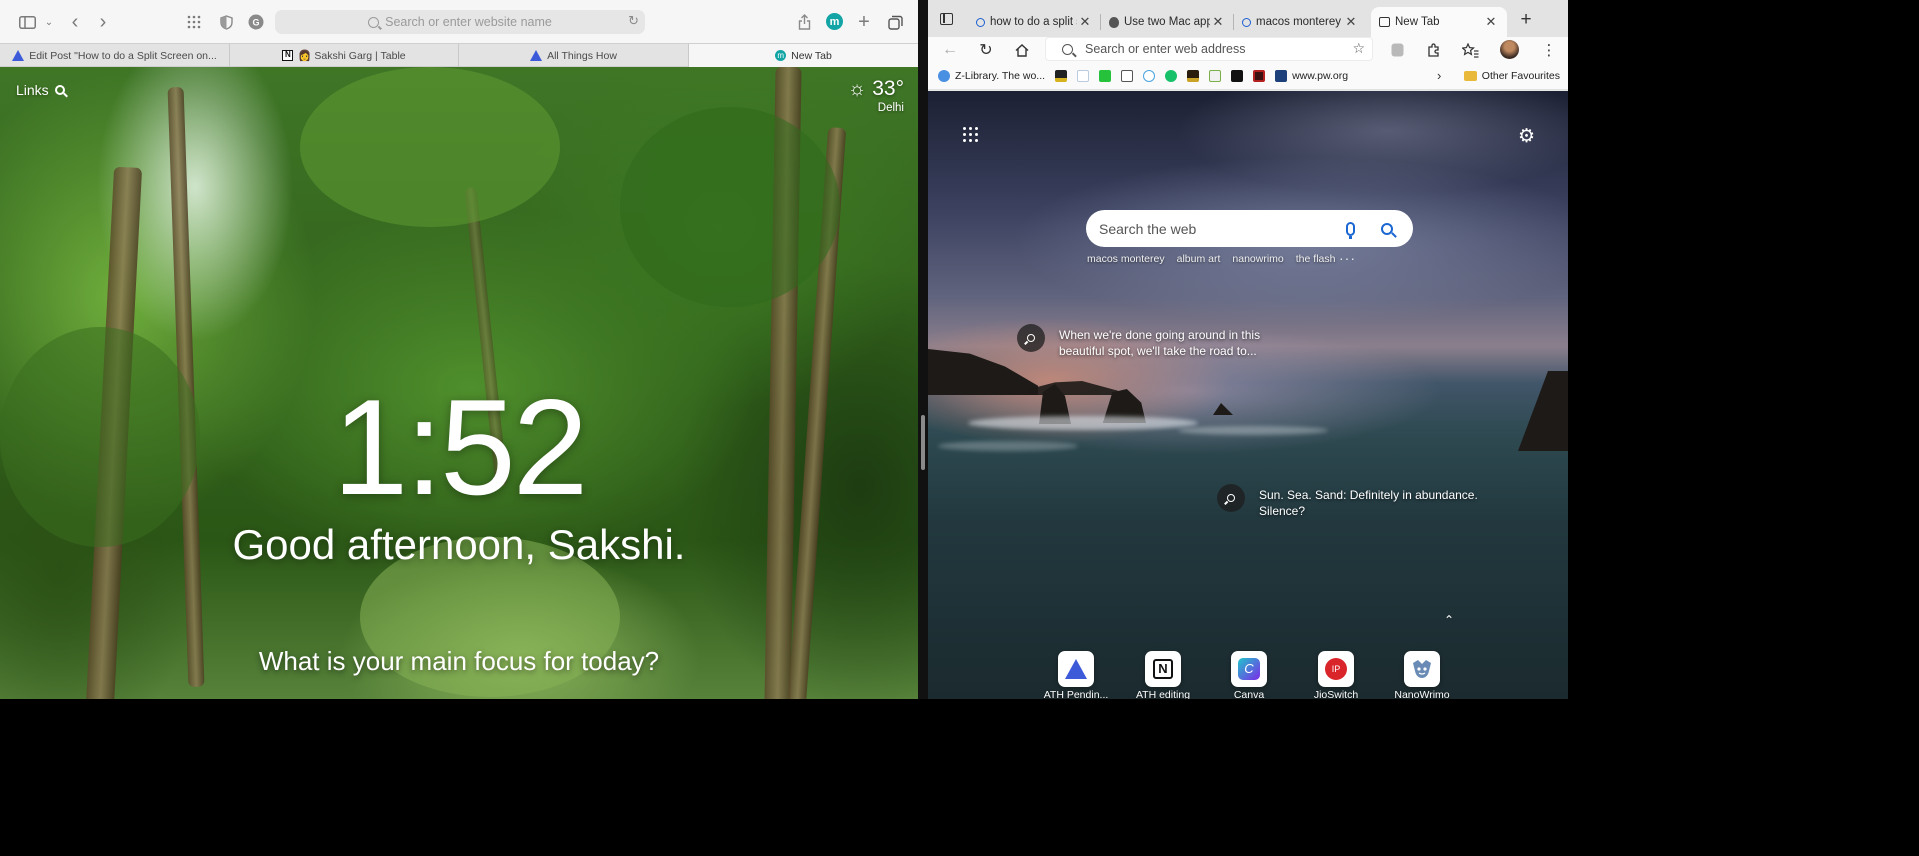  What do you see at coordinates (971, 135) in the screenshot?
I see `app-launcher-icon` at bounding box center [971, 135].